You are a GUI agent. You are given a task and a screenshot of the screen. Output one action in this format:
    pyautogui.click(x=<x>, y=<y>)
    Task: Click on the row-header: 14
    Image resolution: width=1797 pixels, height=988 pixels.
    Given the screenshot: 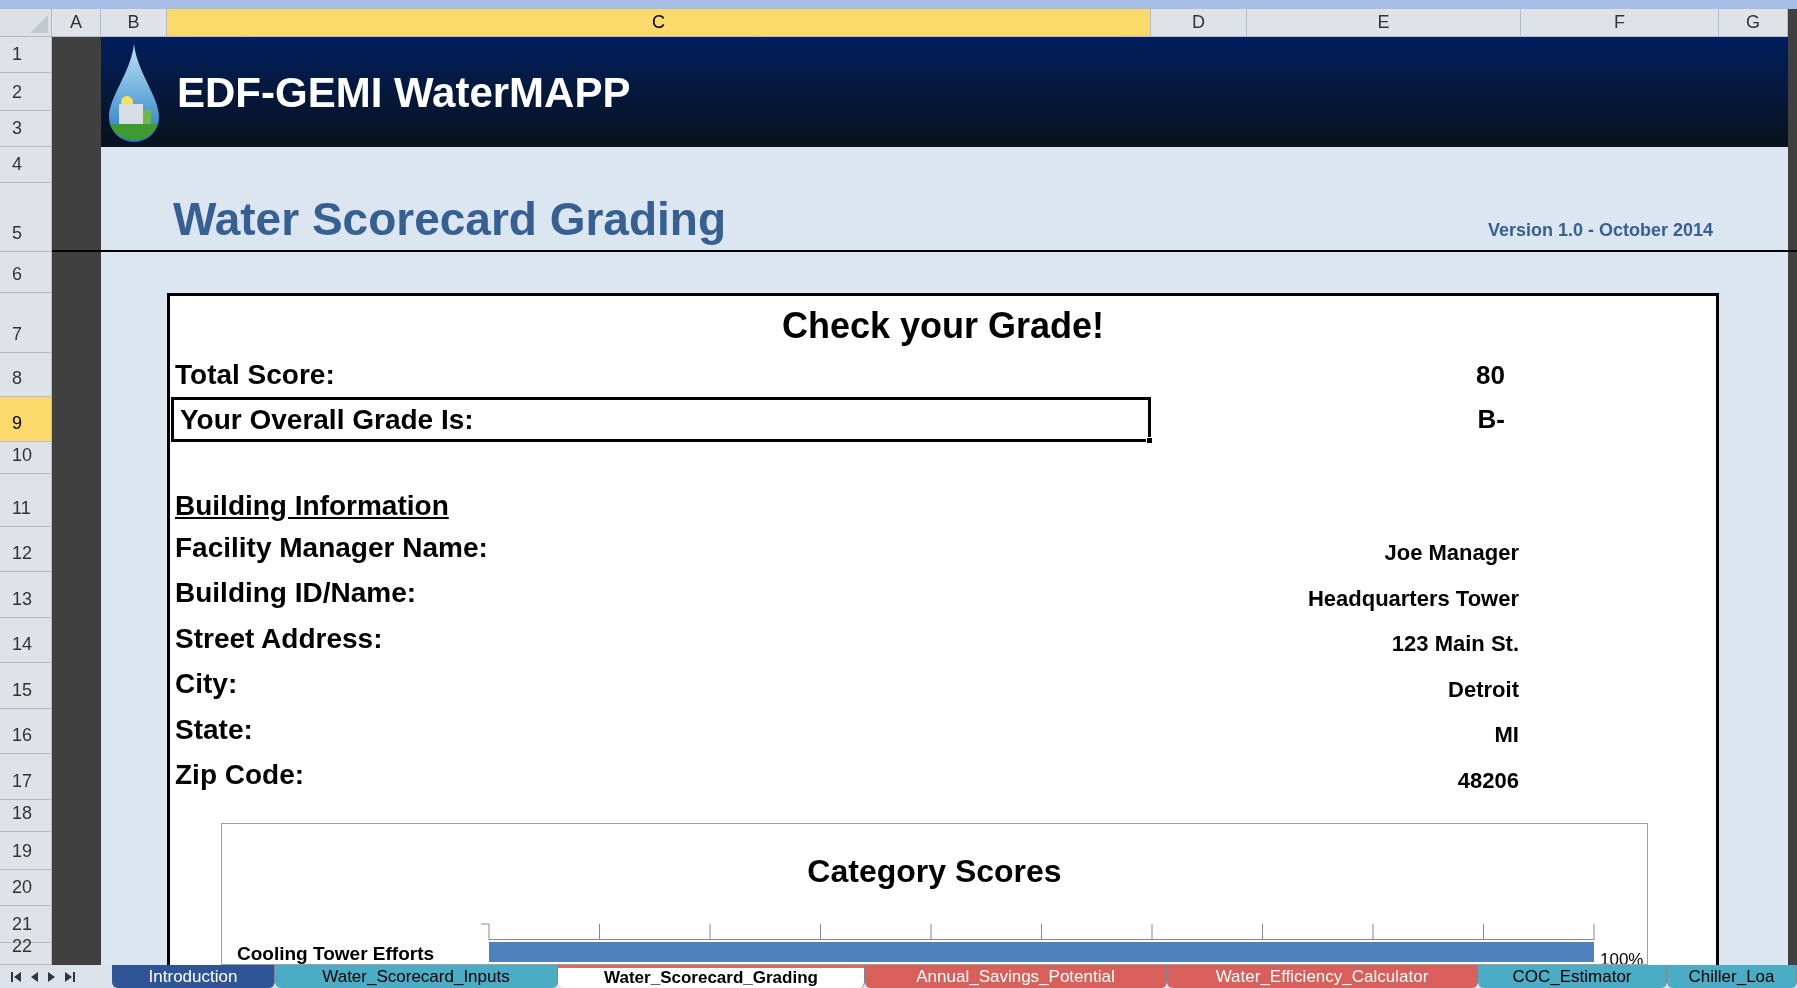 What is the action you would take?
    pyautogui.click(x=26, y=640)
    